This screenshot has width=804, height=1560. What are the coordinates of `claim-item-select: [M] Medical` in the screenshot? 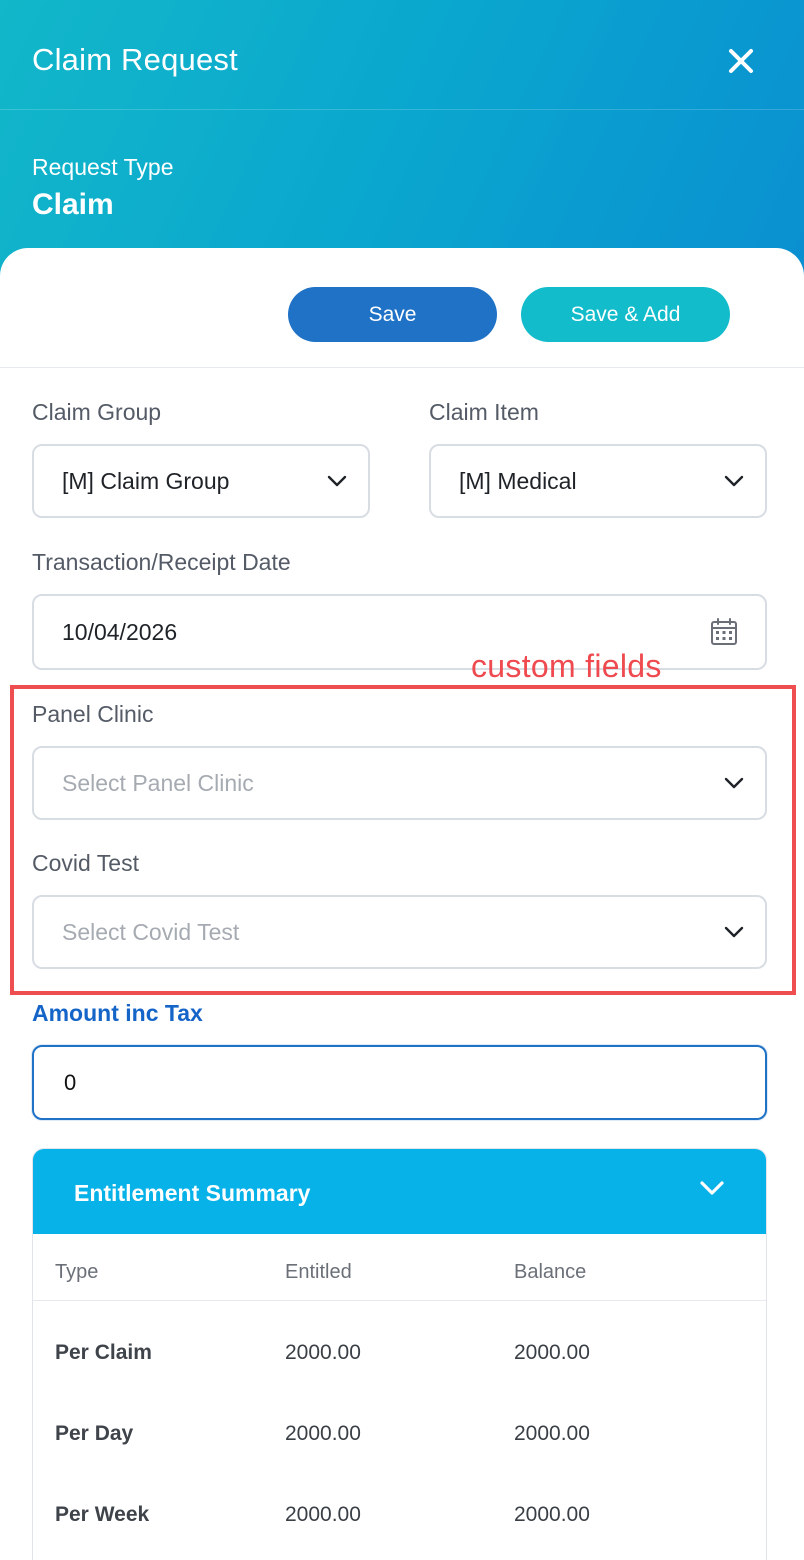 It's located at (598, 481).